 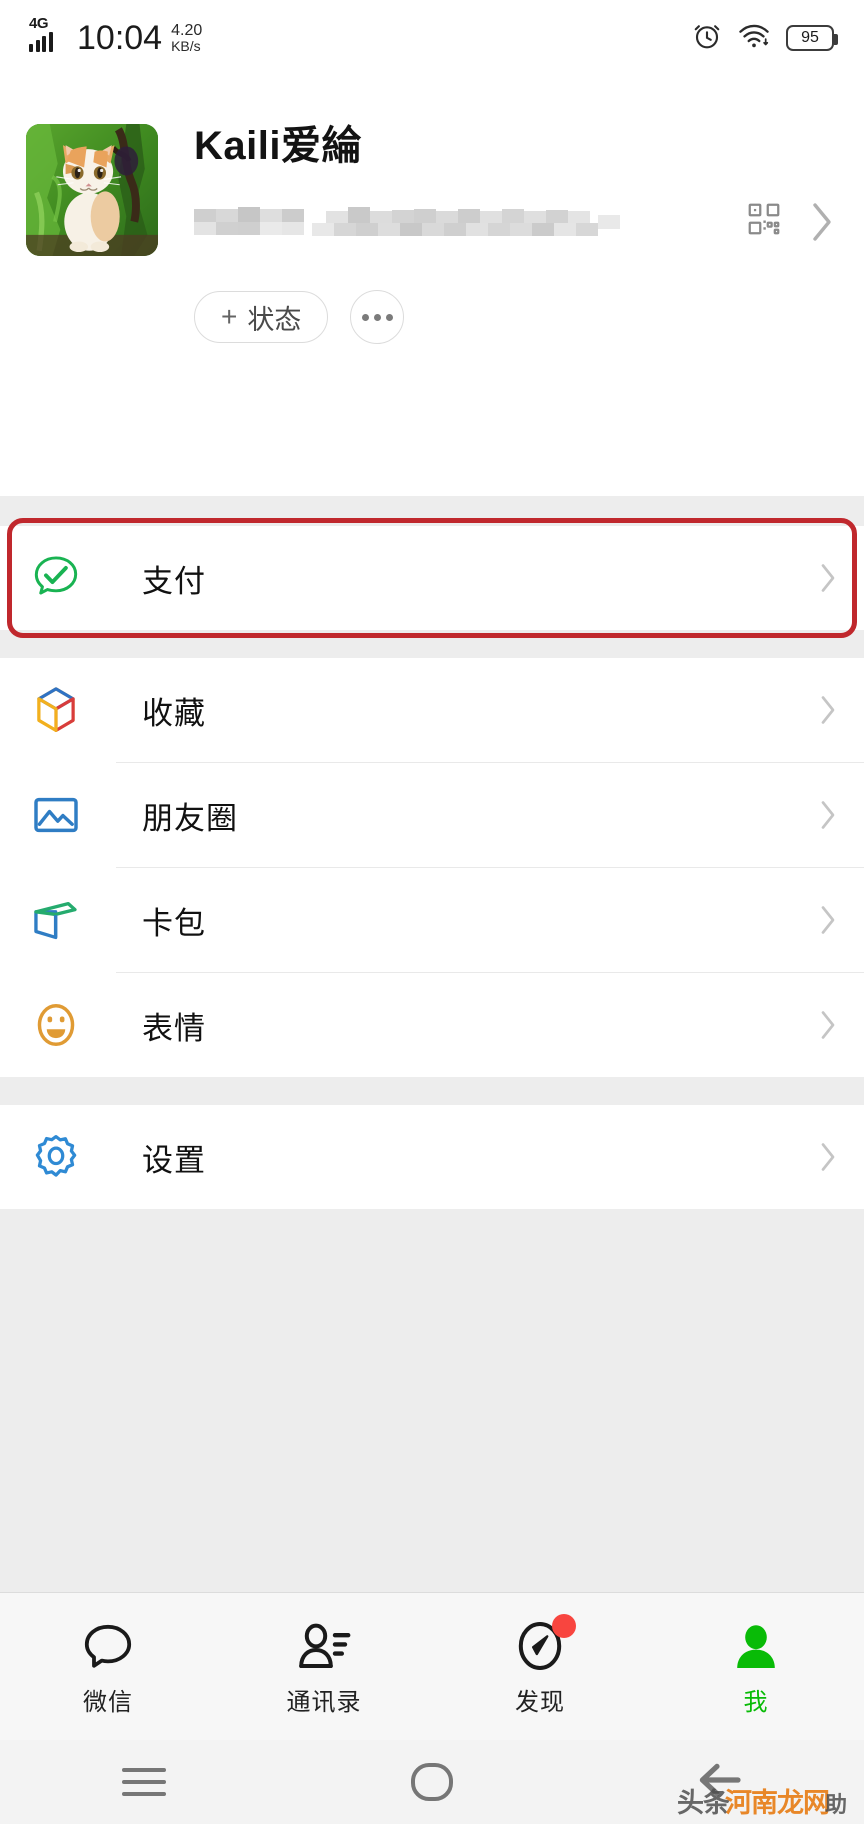 I want to click on avatar, so click(x=92, y=190).